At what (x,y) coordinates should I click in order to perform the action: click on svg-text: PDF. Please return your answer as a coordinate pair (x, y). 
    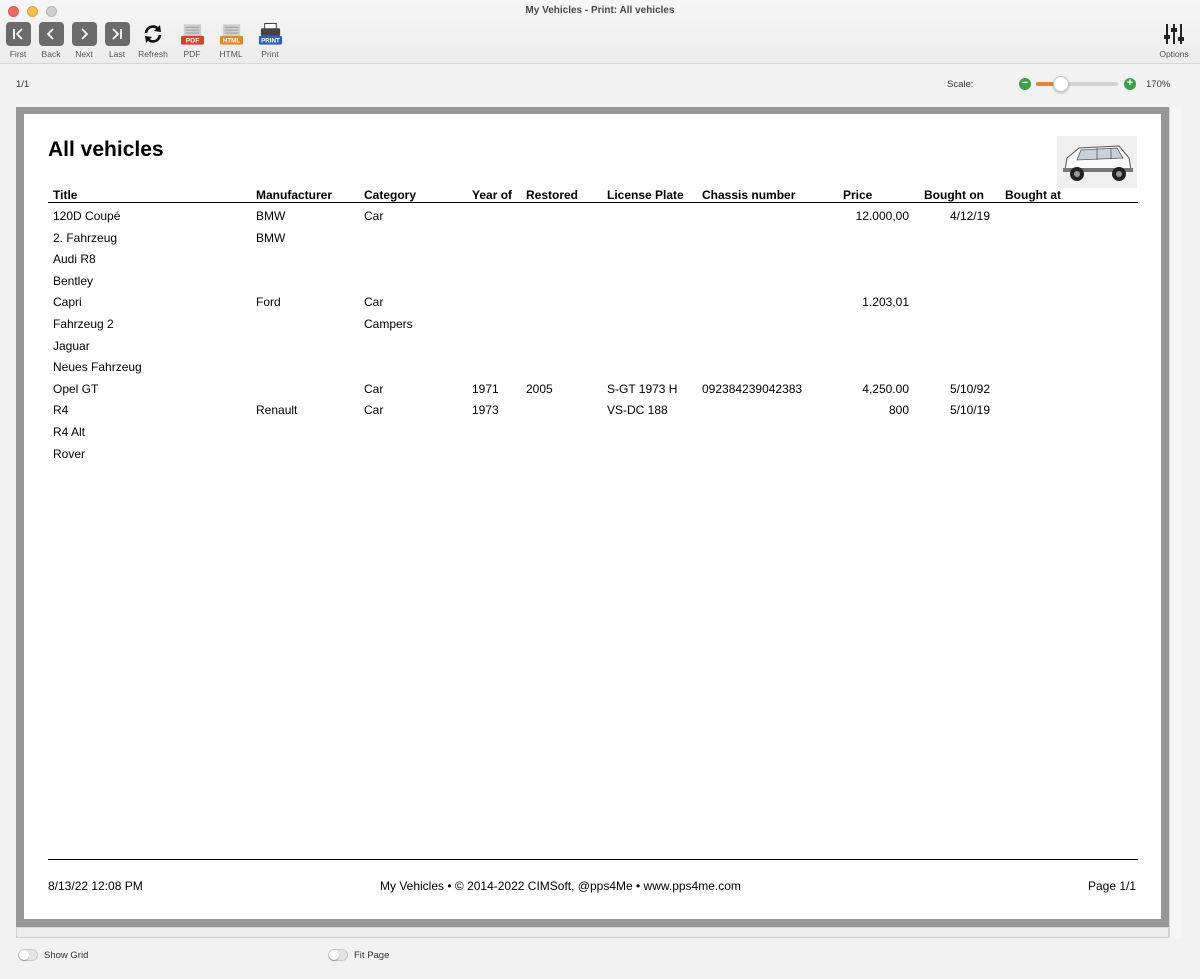
    Looking at the image, I should click on (191, 41).